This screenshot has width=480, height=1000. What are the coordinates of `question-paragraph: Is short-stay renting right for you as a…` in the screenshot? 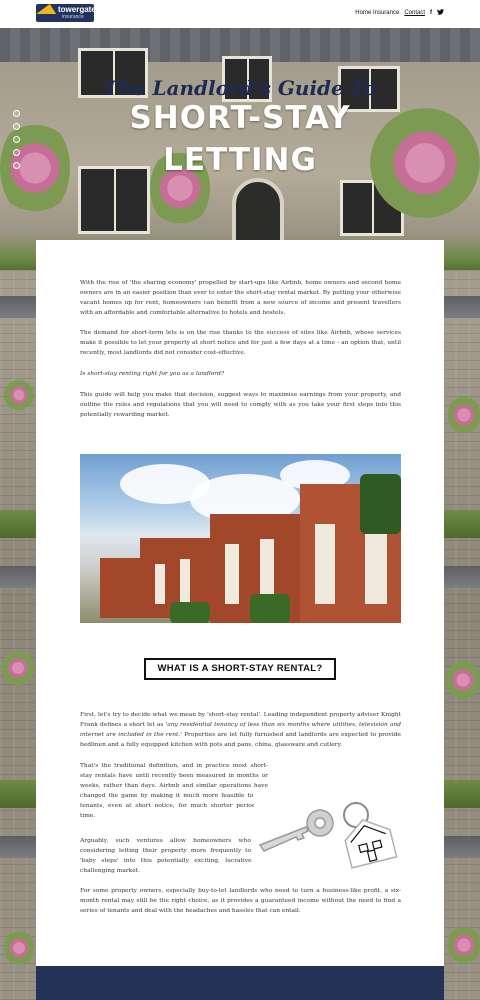 It's located at (240, 374).